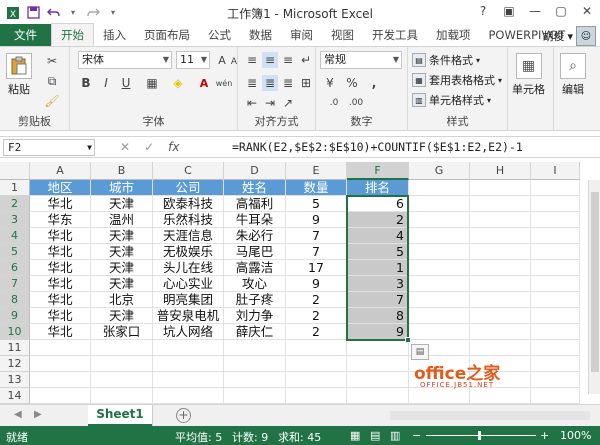 The image size is (600, 445). Describe the element at coordinates (106, 83) in the screenshot. I see `italic-button: I` at that location.